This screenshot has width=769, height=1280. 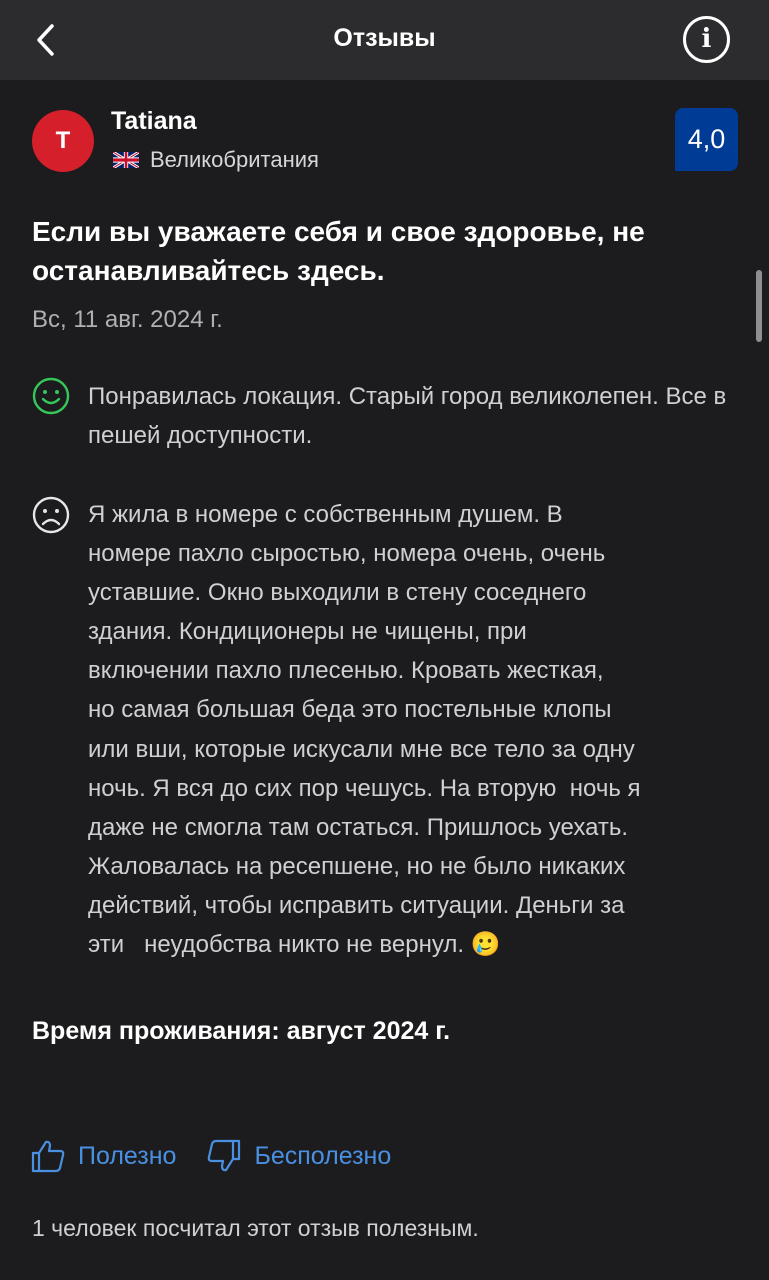 I want to click on frown-icon, so click(x=51, y=515).